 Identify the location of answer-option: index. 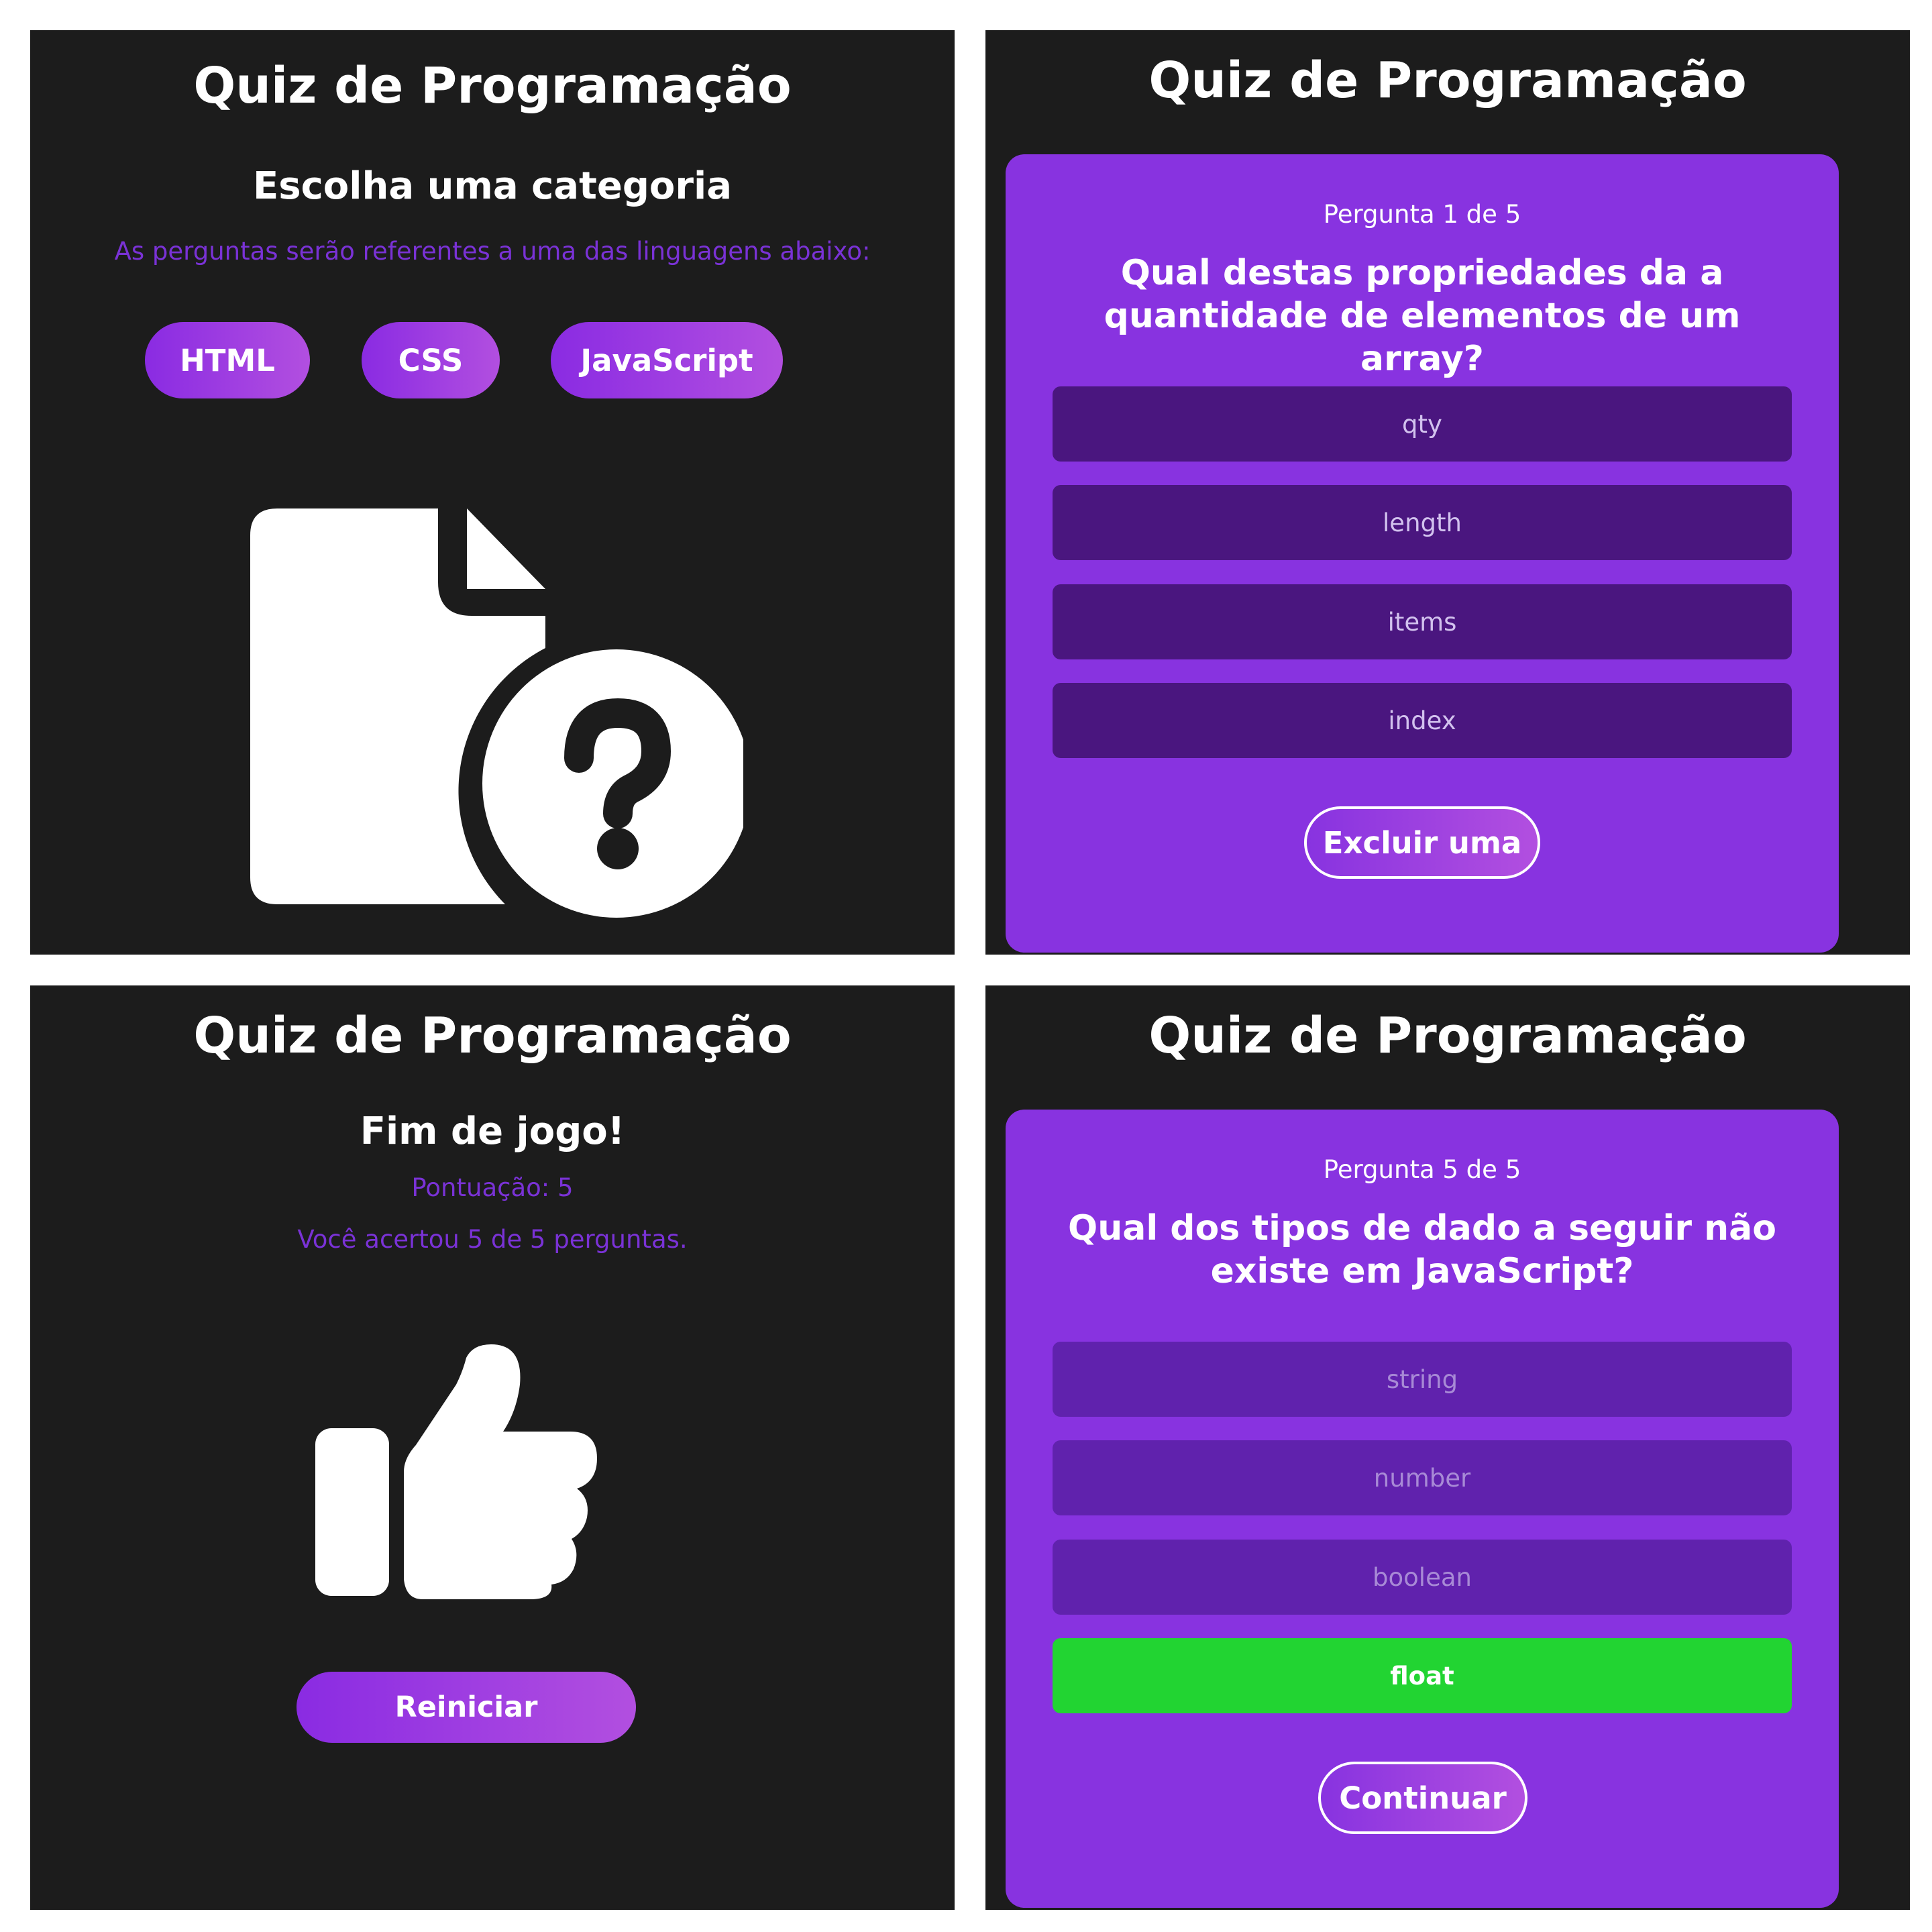
(1422, 720).